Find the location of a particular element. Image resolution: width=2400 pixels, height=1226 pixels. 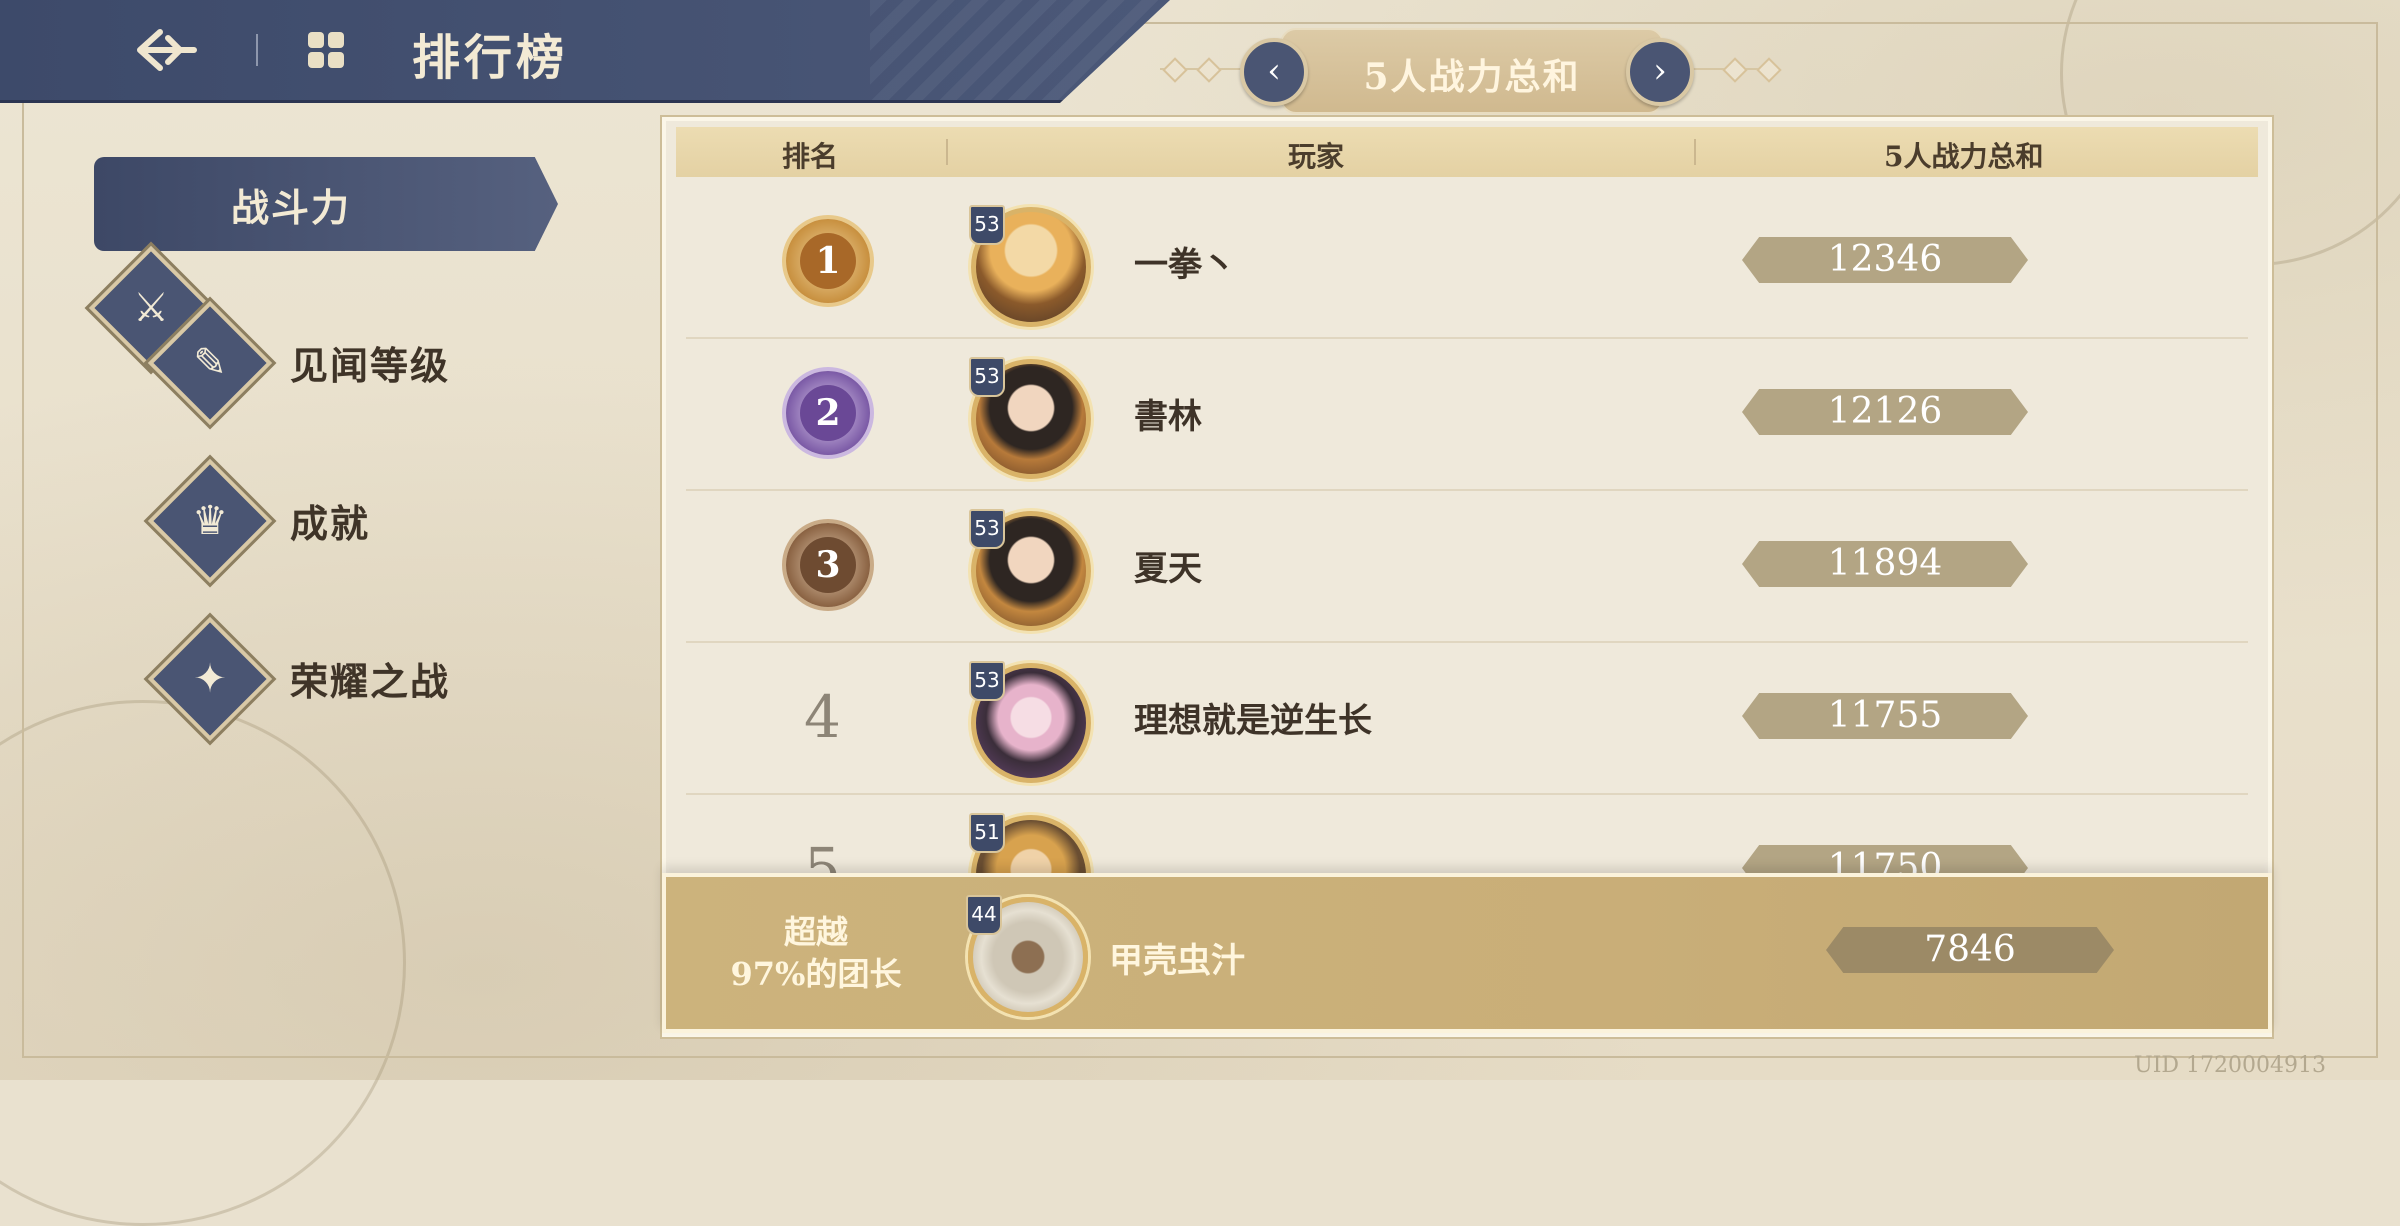

sidebar-item-achievements: ♛ 成就 is located at coordinates (348, 521).